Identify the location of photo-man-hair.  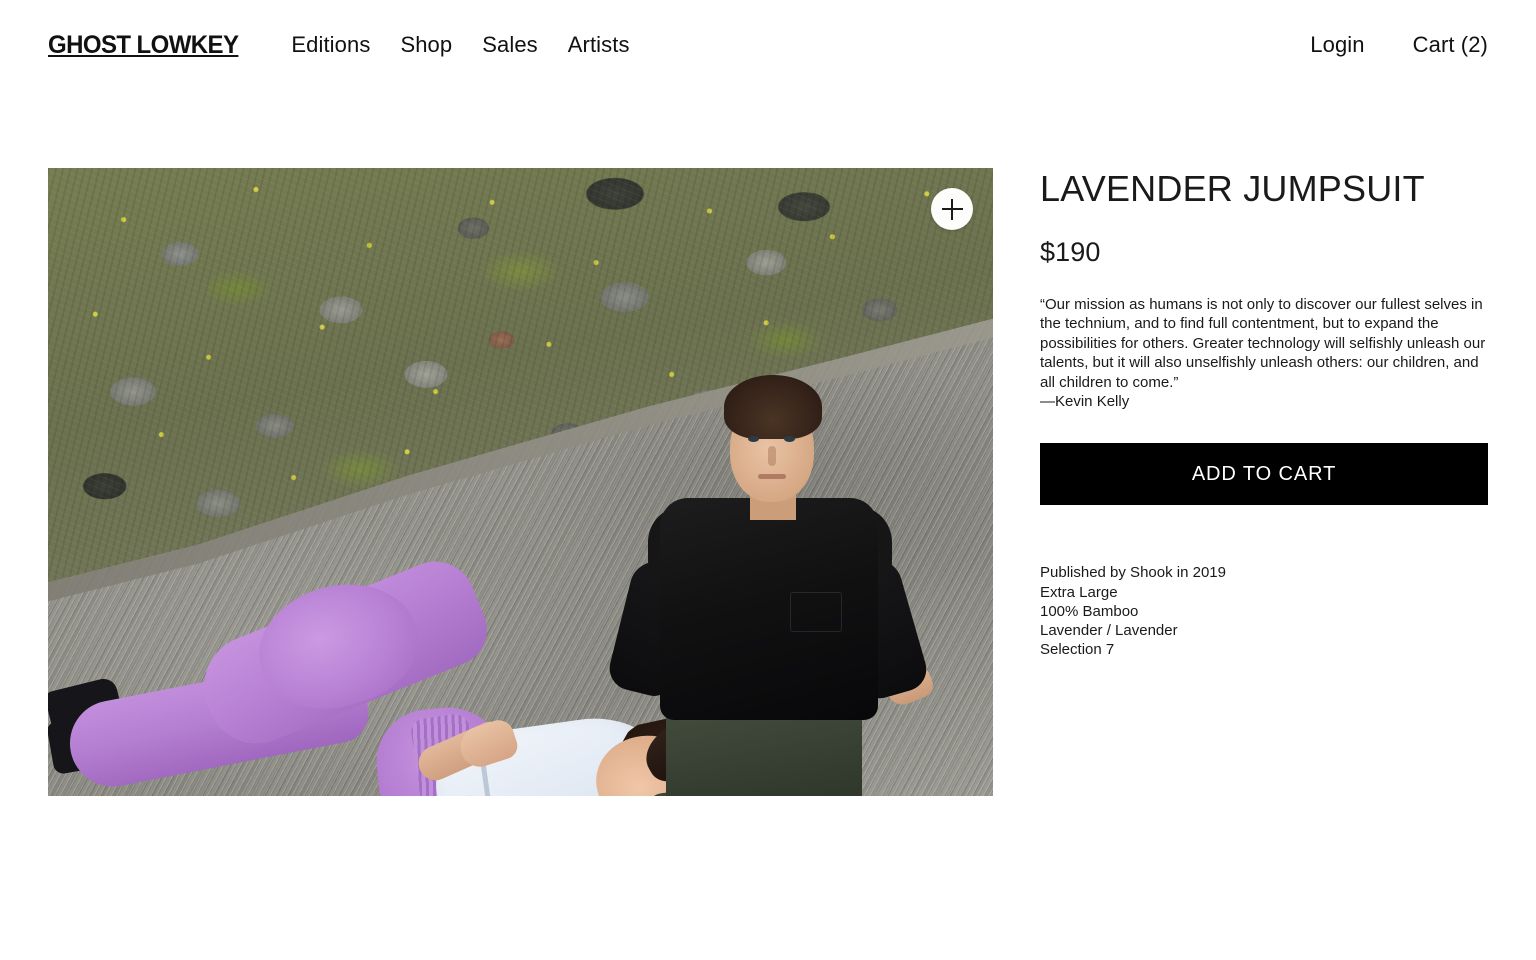
(773, 407).